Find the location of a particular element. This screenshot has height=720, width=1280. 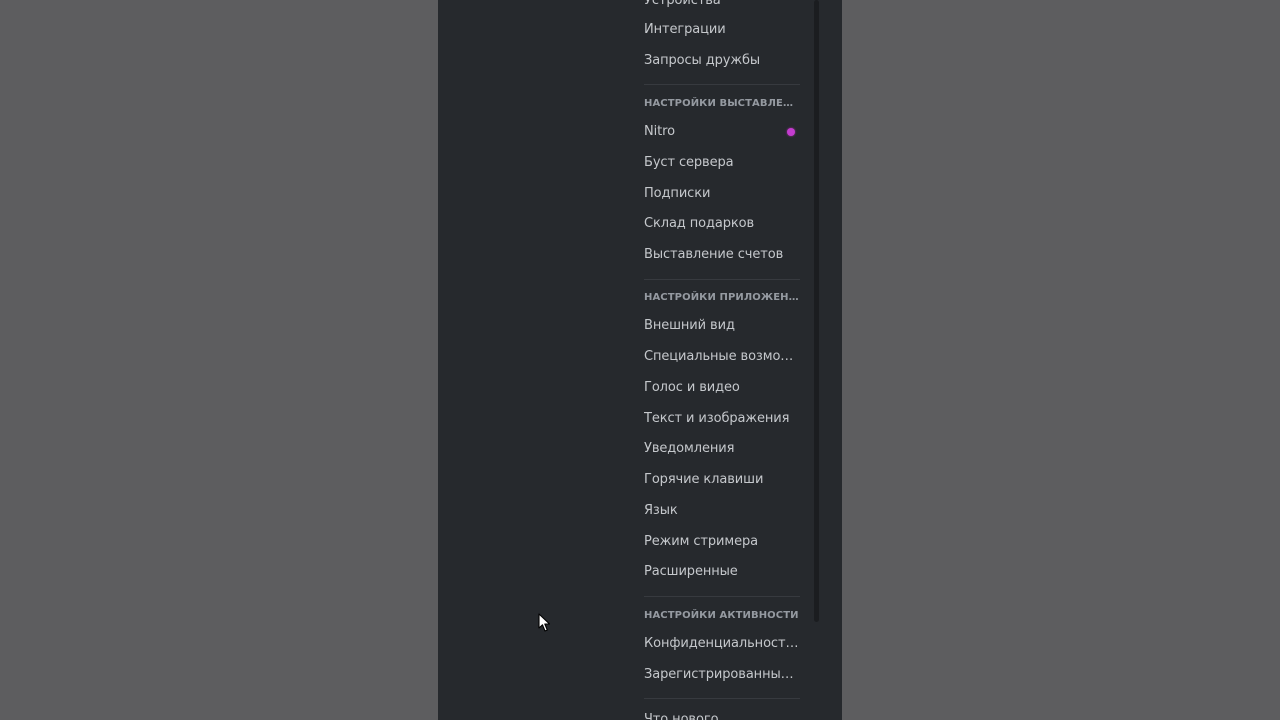

sidebar-item-nitro: Nitro is located at coordinates (722, 132).